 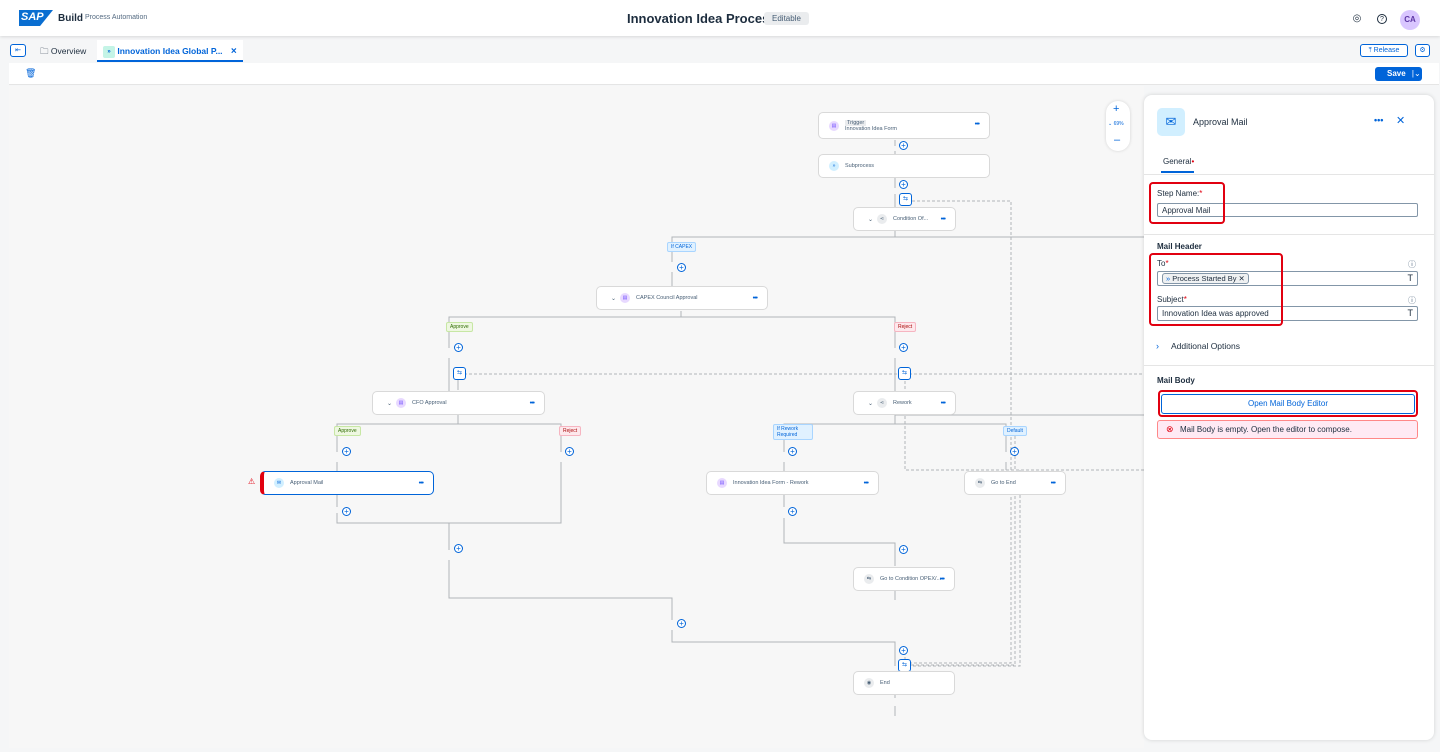 I want to click on error-icon: ⊗, so click(x=1170, y=429).